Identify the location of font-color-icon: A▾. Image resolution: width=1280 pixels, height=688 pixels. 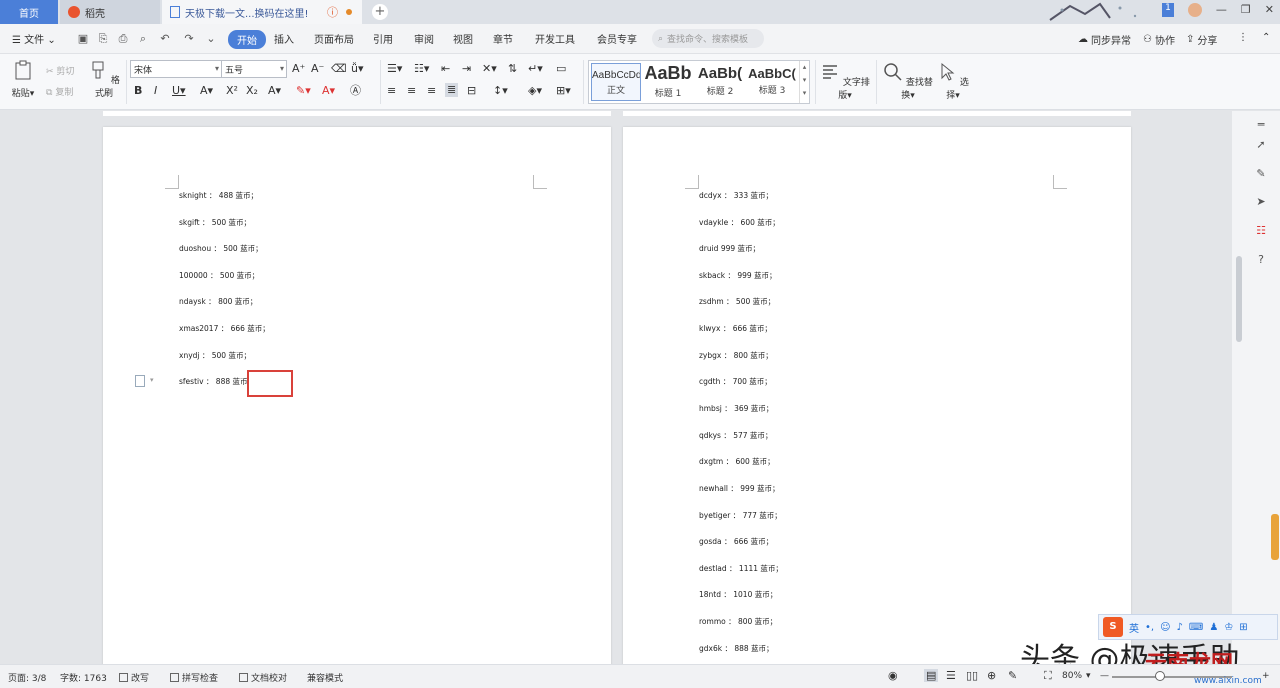
(328, 91).